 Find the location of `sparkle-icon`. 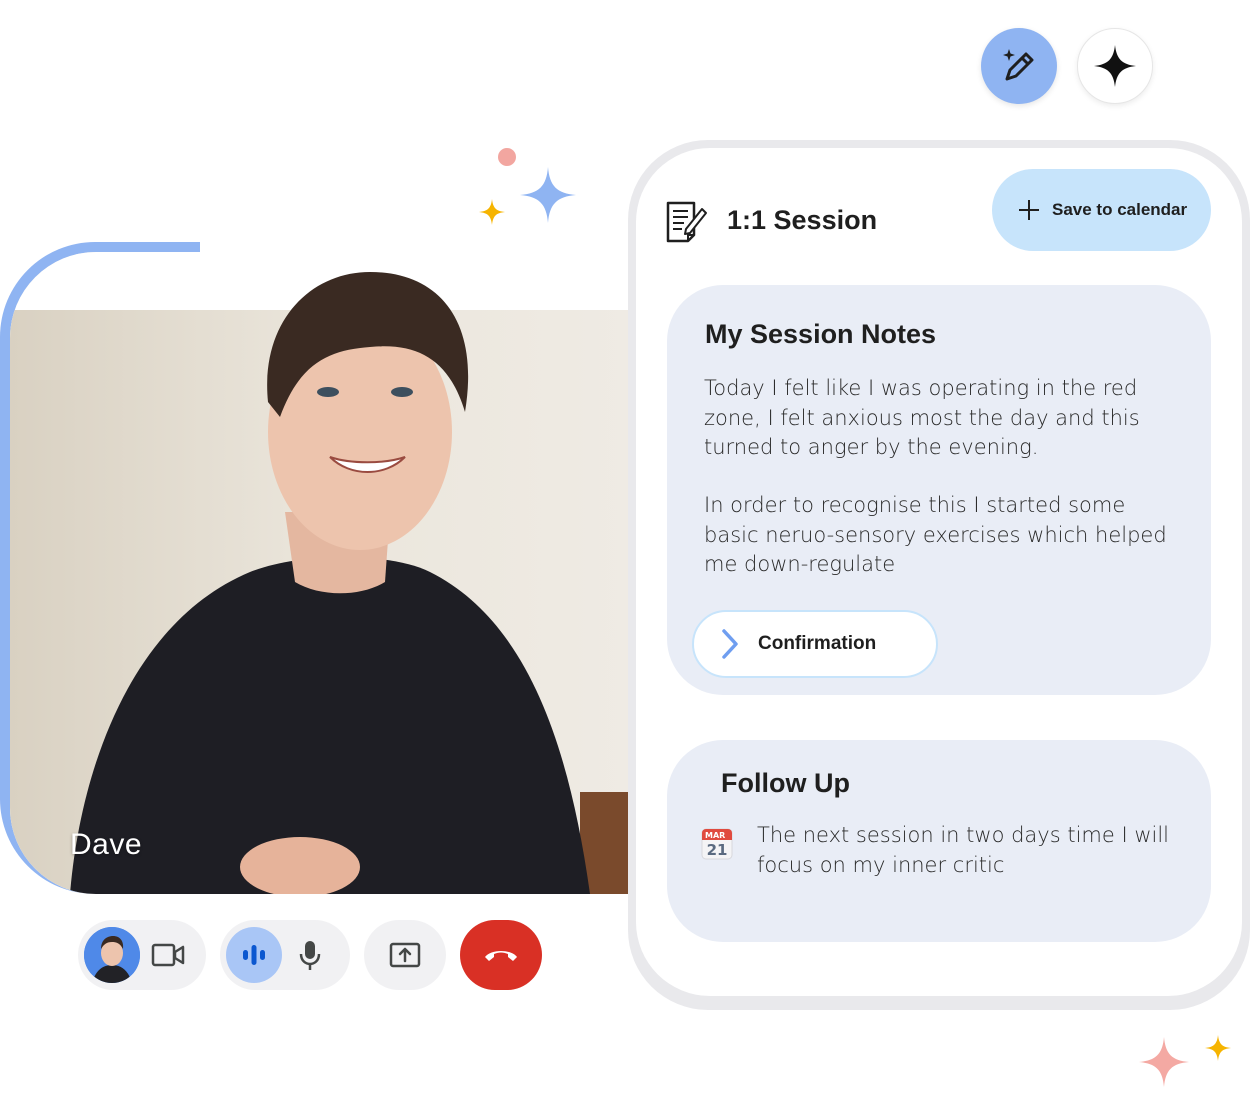

sparkle-icon is located at coordinates (1115, 66).